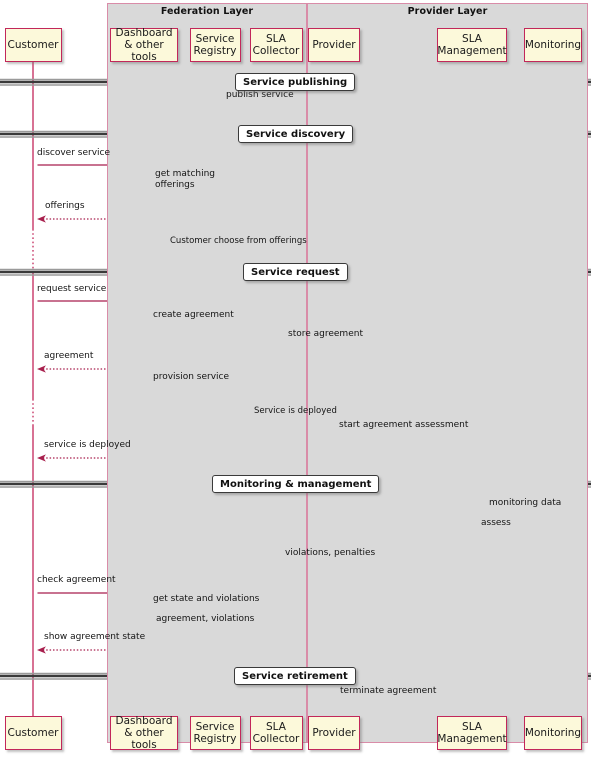 This screenshot has width=591, height=759. What do you see at coordinates (295, 82) in the screenshot?
I see `frag-service-publishing: Service publishing` at bounding box center [295, 82].